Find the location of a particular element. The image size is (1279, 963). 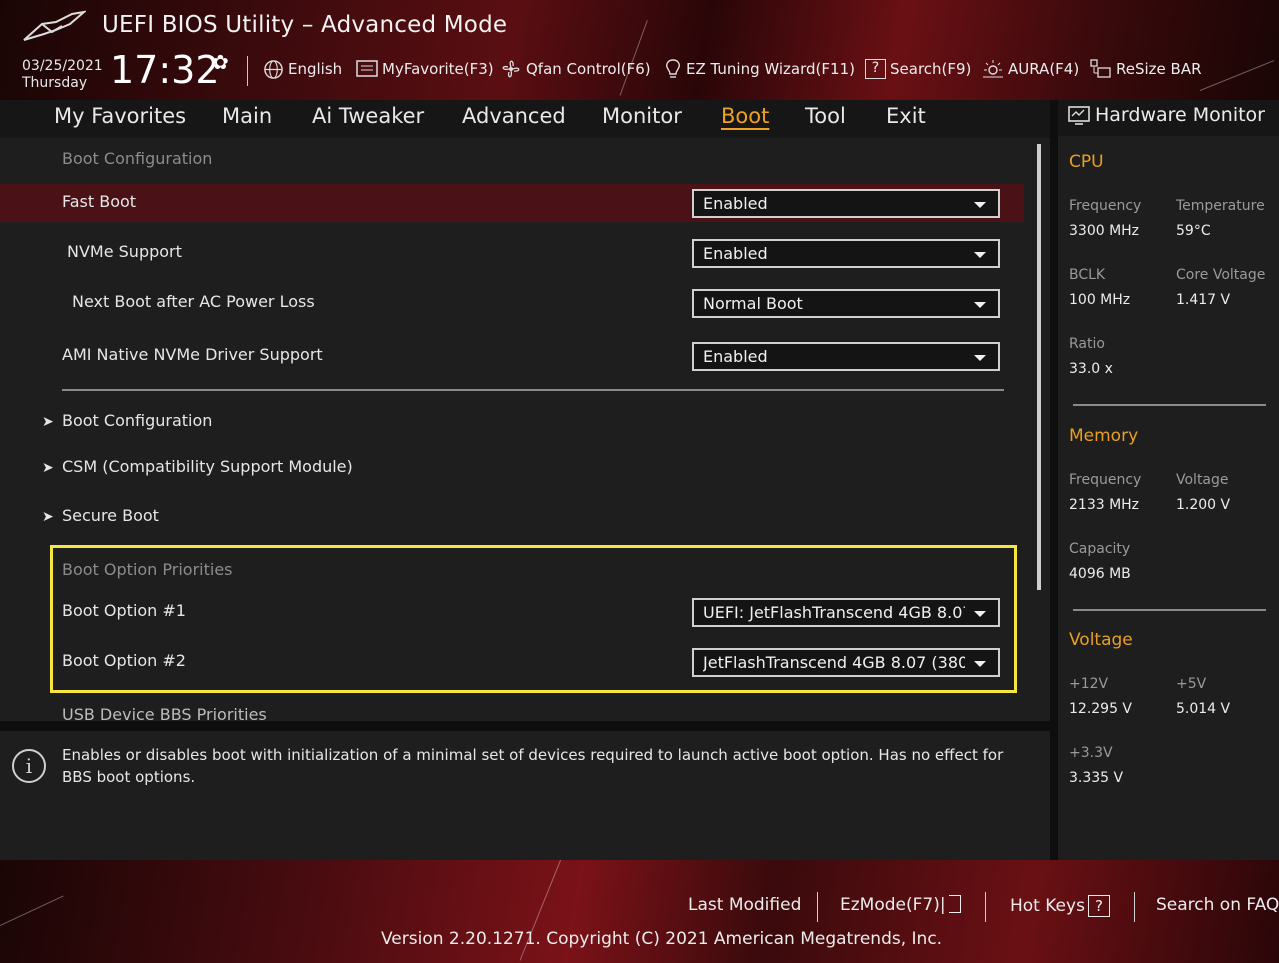

tab-exit: Exit is located at coordinates (906, 116).